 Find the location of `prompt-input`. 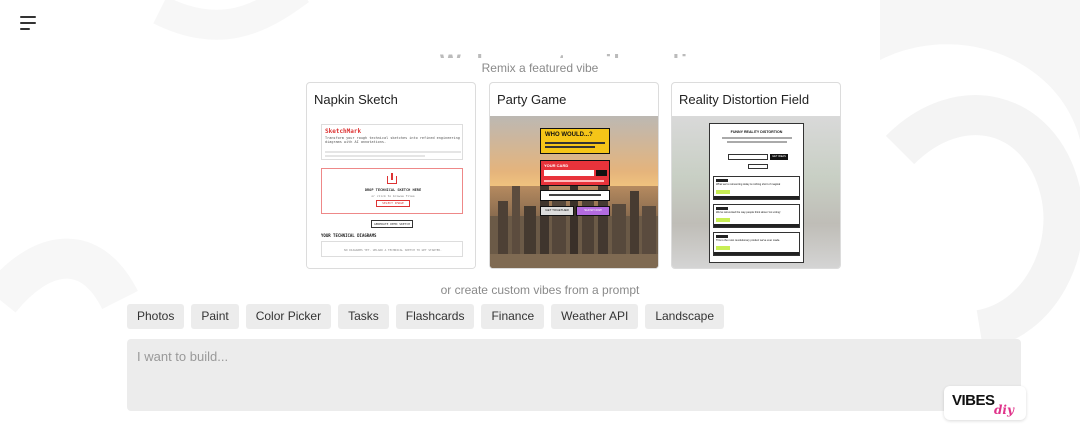

prompt-input is located at coordinates (574, 375).